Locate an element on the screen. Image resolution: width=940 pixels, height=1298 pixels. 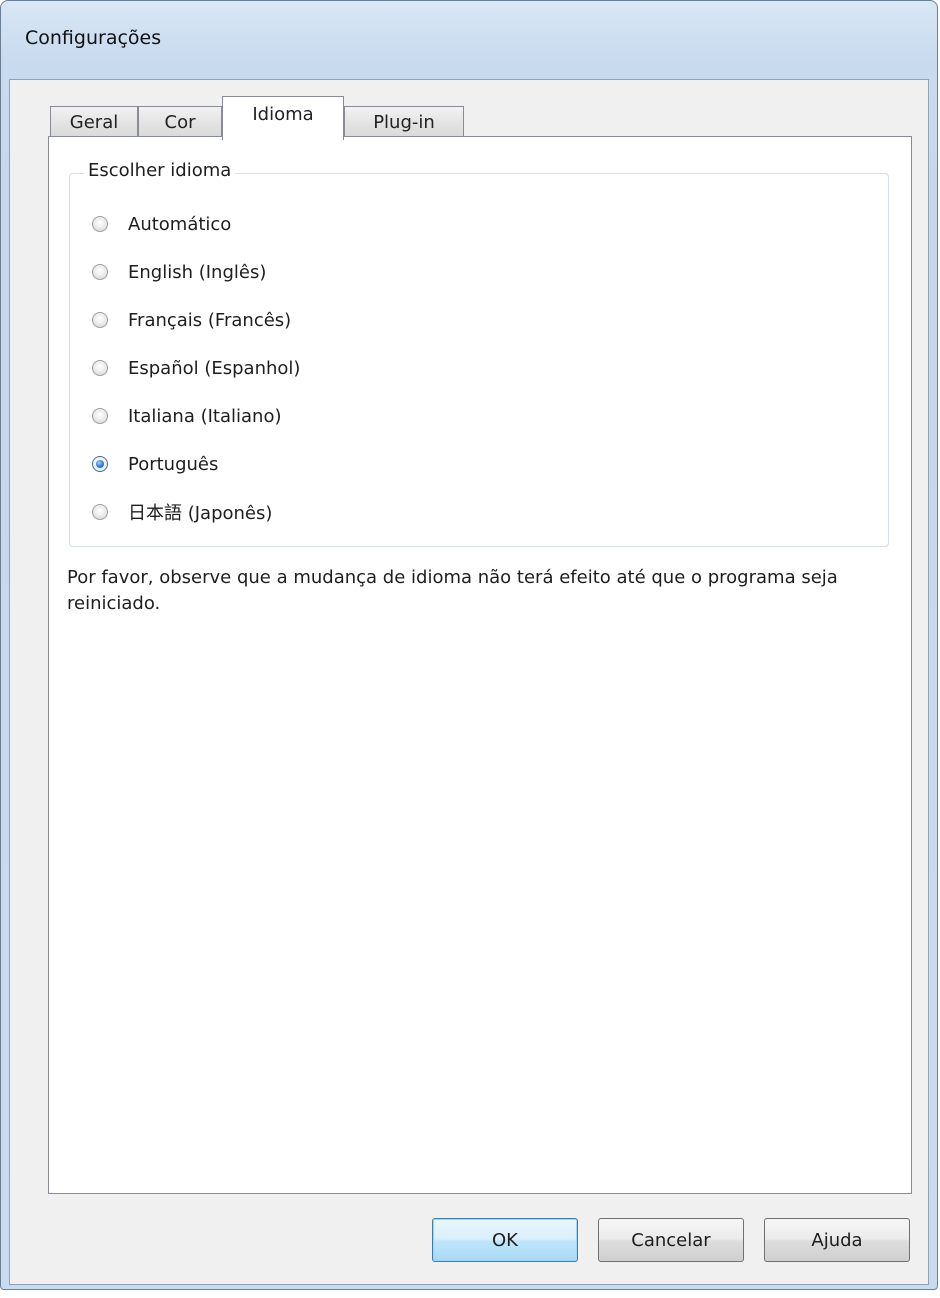
tab-cor: Cor is located at coordinates (180, 122).